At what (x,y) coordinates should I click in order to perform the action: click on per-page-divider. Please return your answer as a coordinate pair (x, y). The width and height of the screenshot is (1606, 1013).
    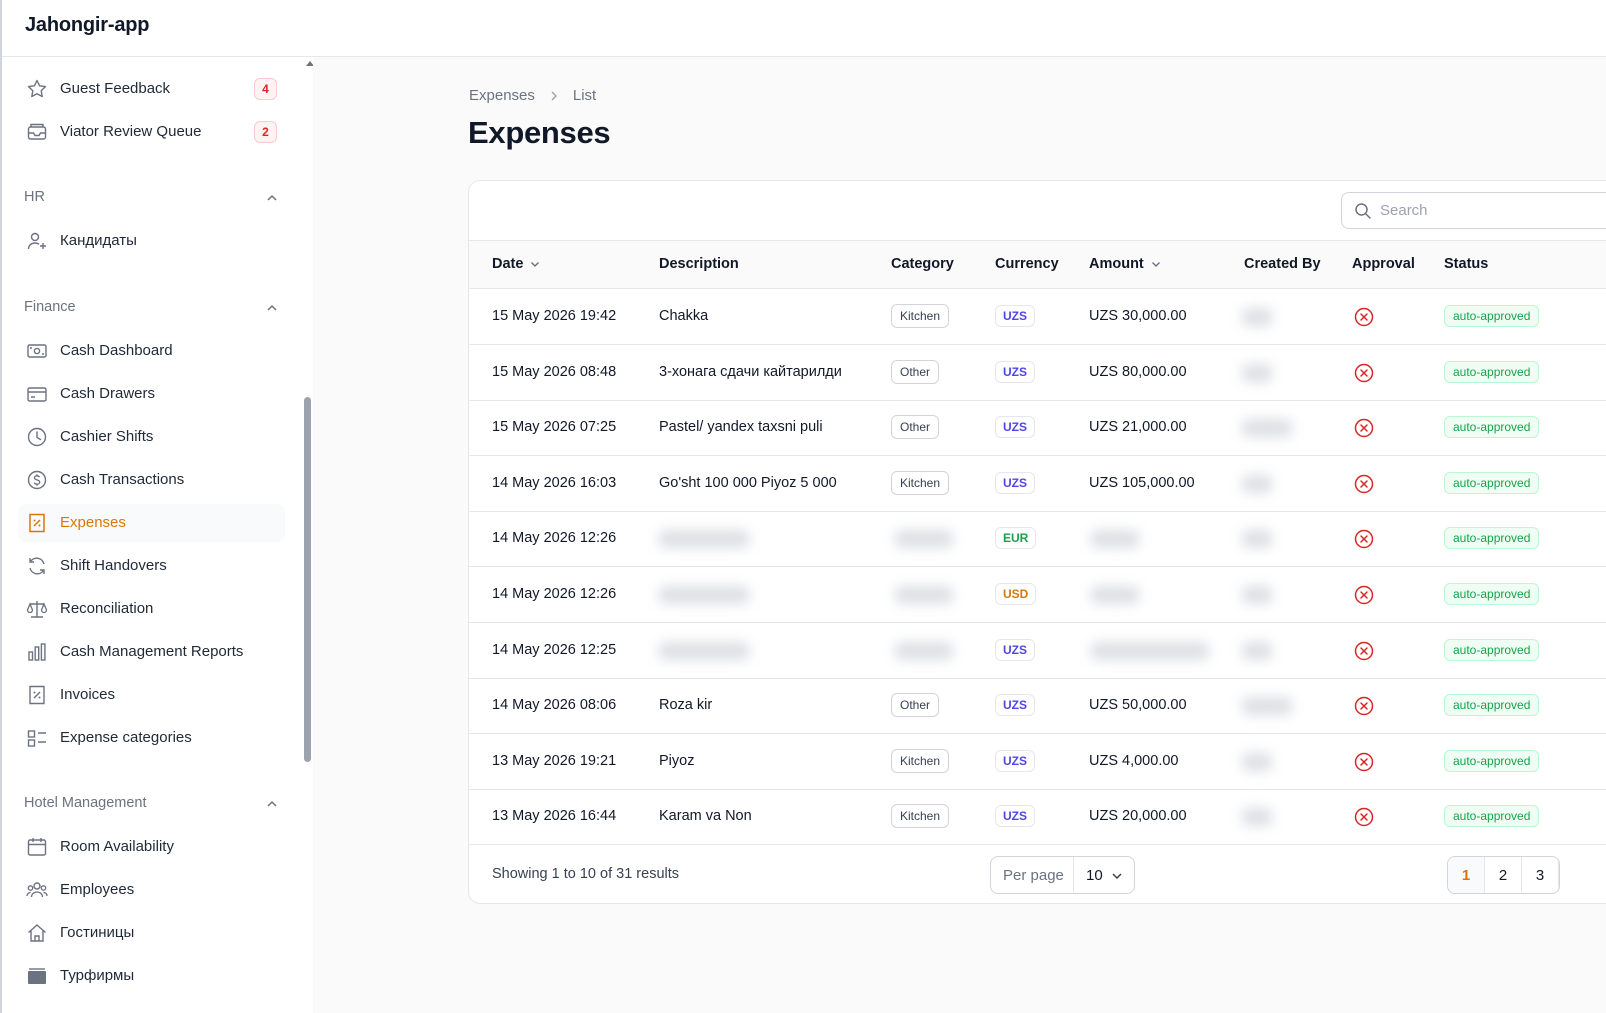
    Looking at the image, I should click on (1073, 875).